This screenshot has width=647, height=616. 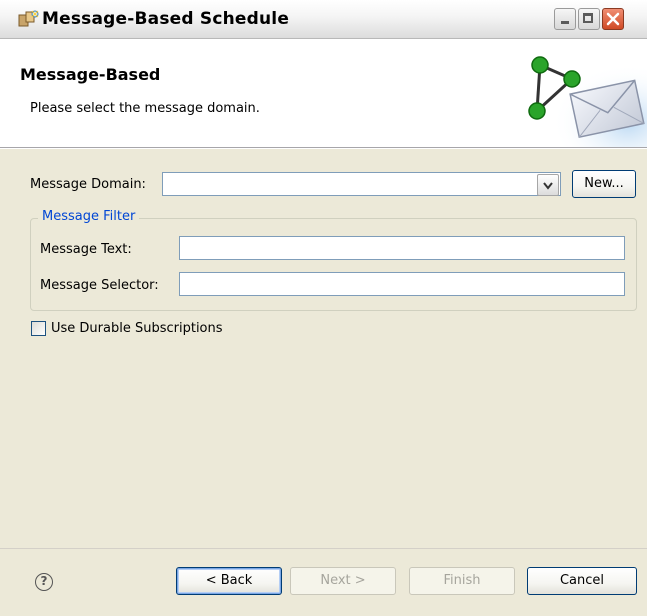 What do you see at coordinates (402, 248) in the screenshot?
I see `message-text-field` at bounding box center [402, 248].